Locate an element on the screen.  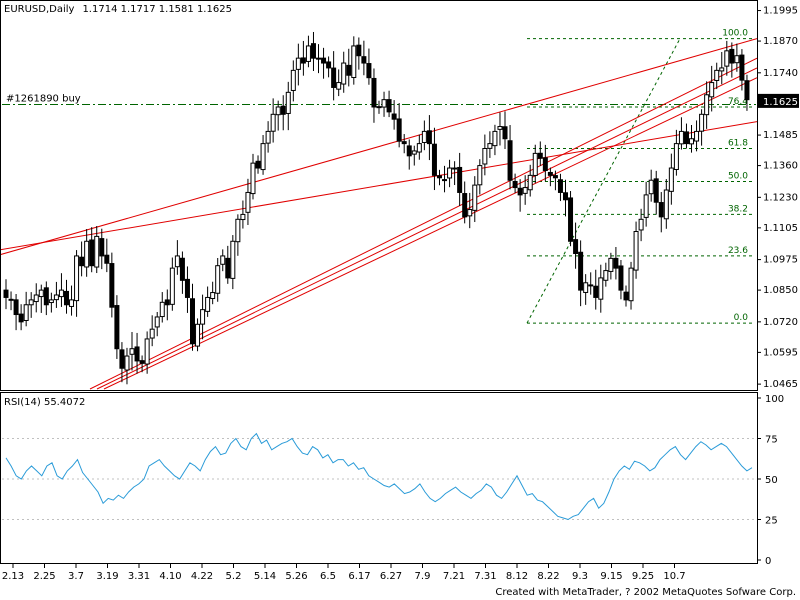
fib-level-label: 100.0 is located at coordinates (735, 34).